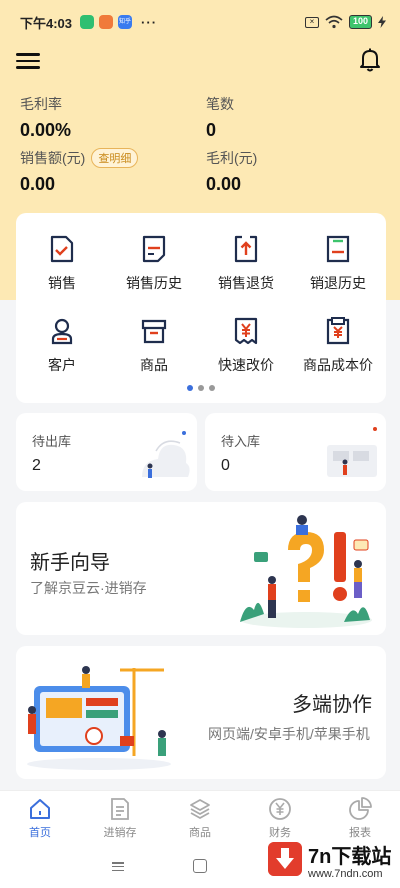 The height and width of the screenshot is (888, 400). What do you see at coordinates (246, 331) in the screenshot?
I see `quick-price-icon` at bounding box center [246, 331].